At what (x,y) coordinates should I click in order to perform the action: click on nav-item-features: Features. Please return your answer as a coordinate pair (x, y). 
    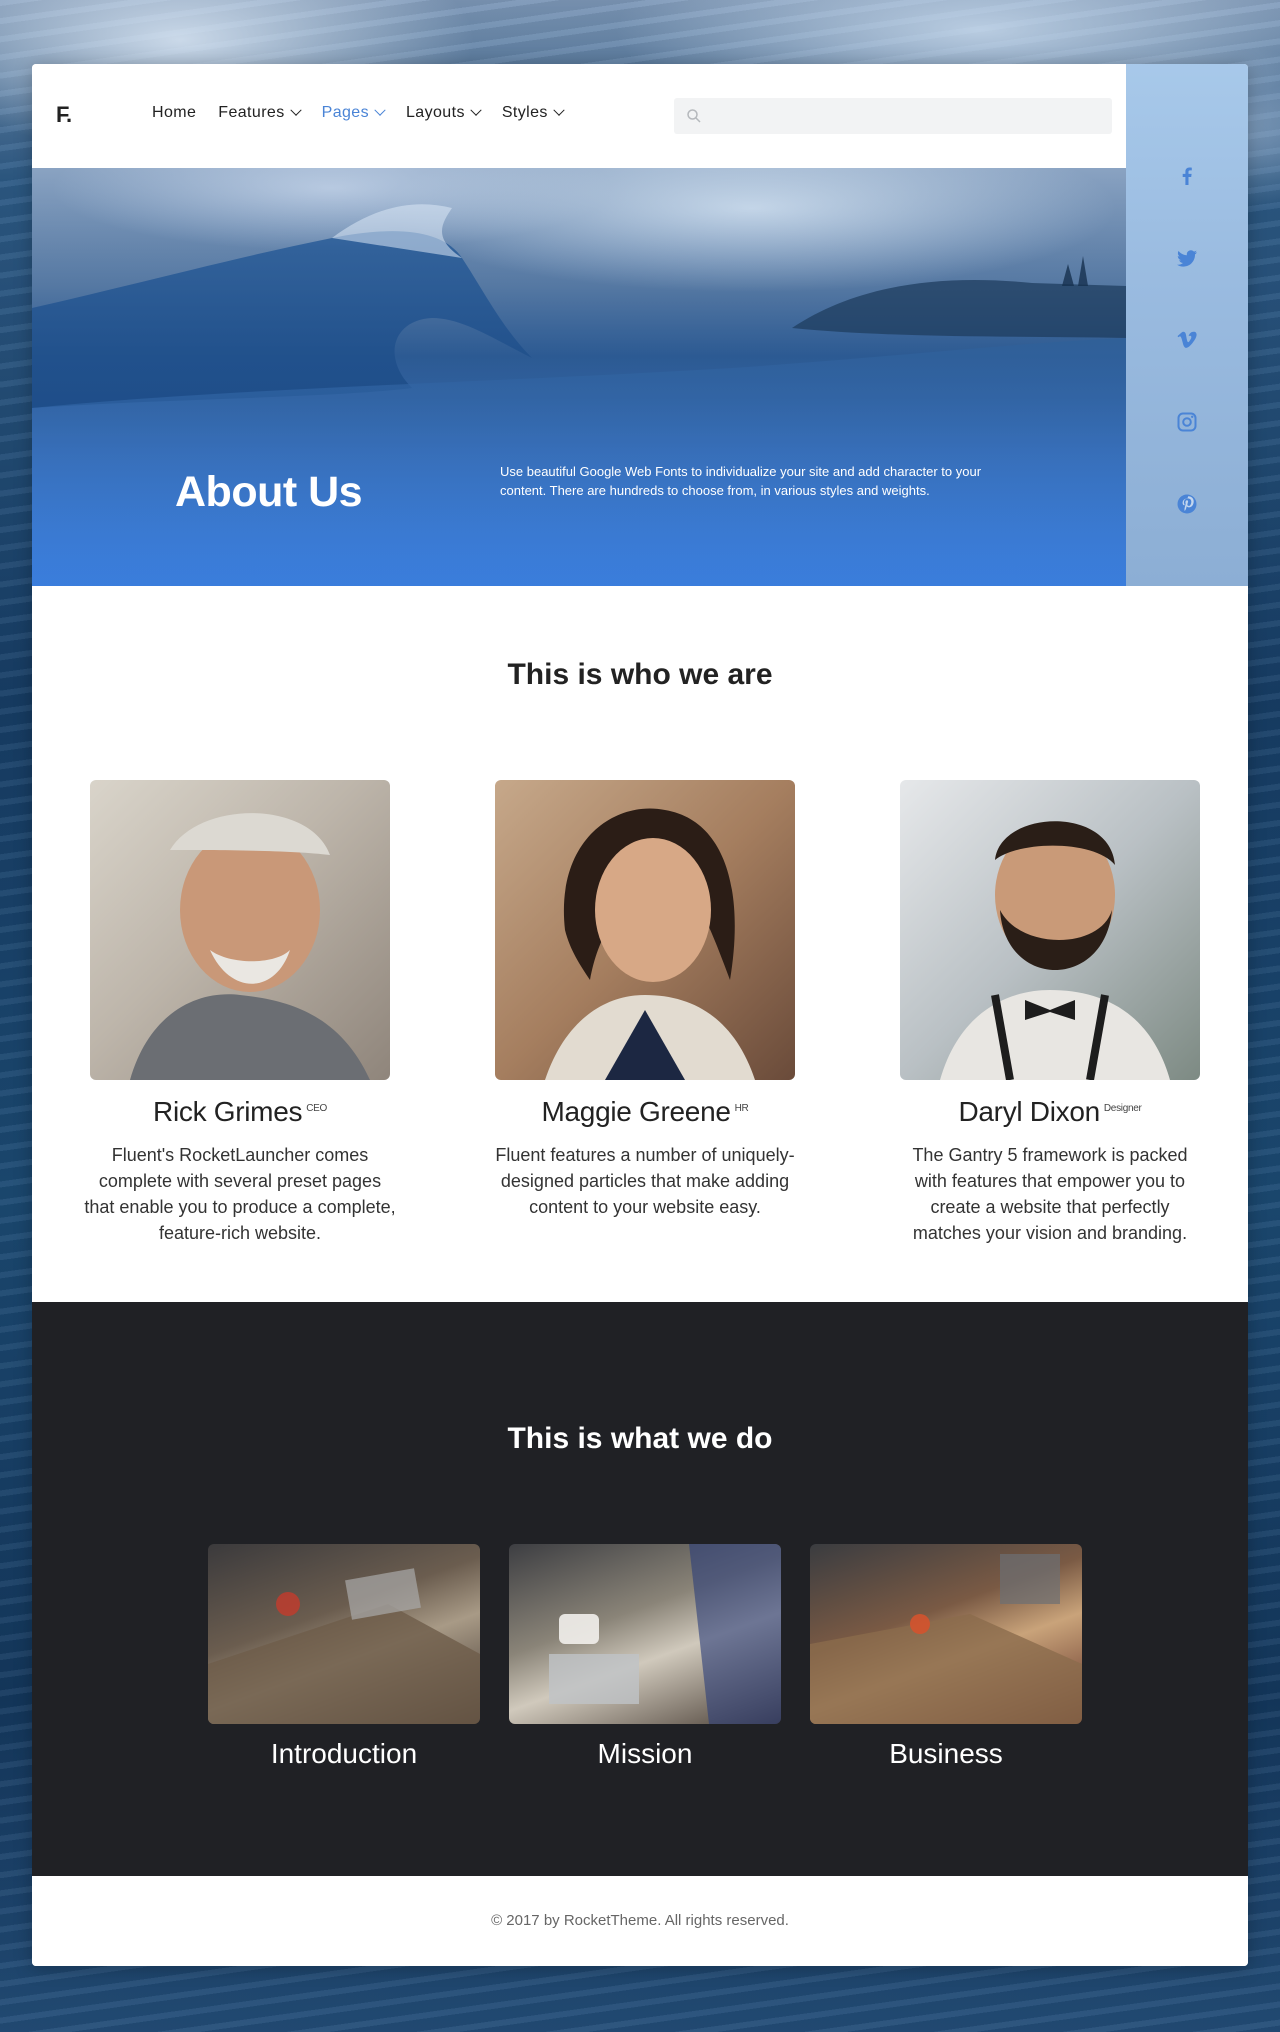
    Looking at the image, I should click on (260, 113).